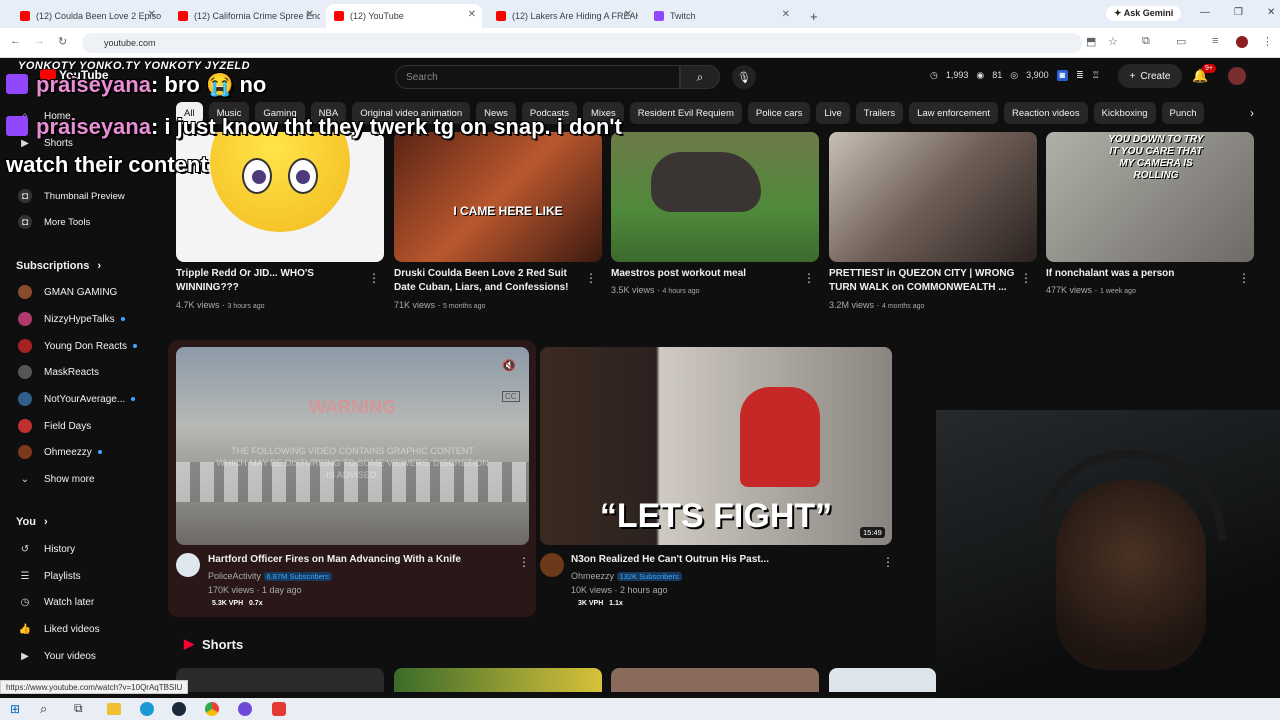 This screenshot has width=1280, height=720. What do you see at coordinates (43, 709) in the screenshot?
I see `search-icon: ⌕` at bounding box center [43, 709].